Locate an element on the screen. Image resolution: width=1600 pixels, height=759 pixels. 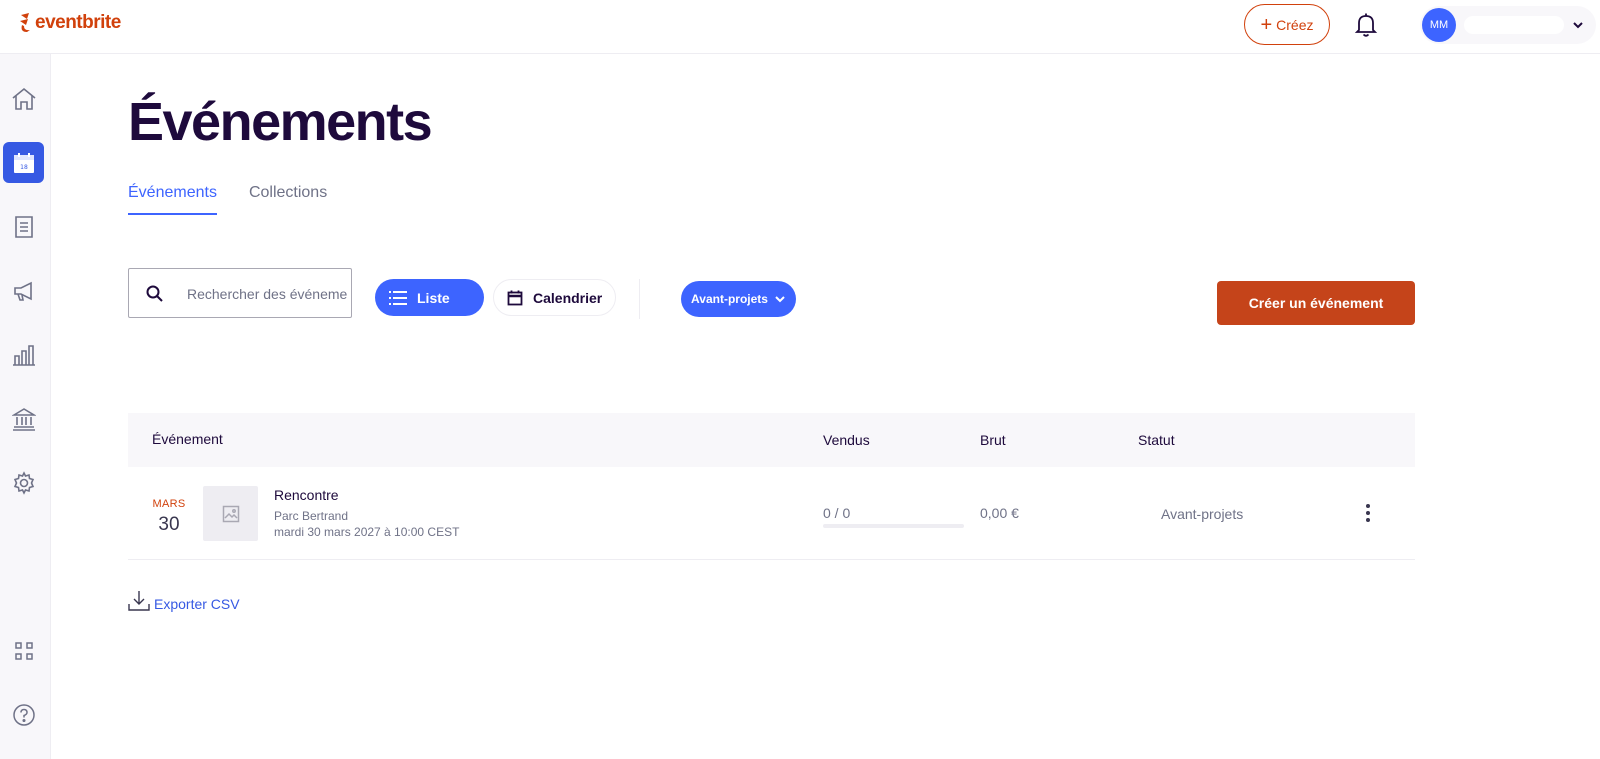
image-placeholder-icon is located at coordinates (230, 513).